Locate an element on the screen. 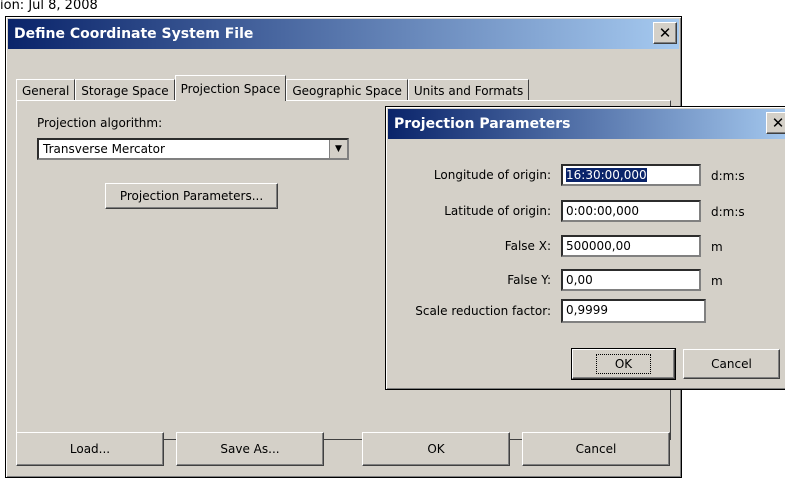 The width and height of the screenshot is (785, 478). params-close-button: ✕ is located at coordinates (775, 123).